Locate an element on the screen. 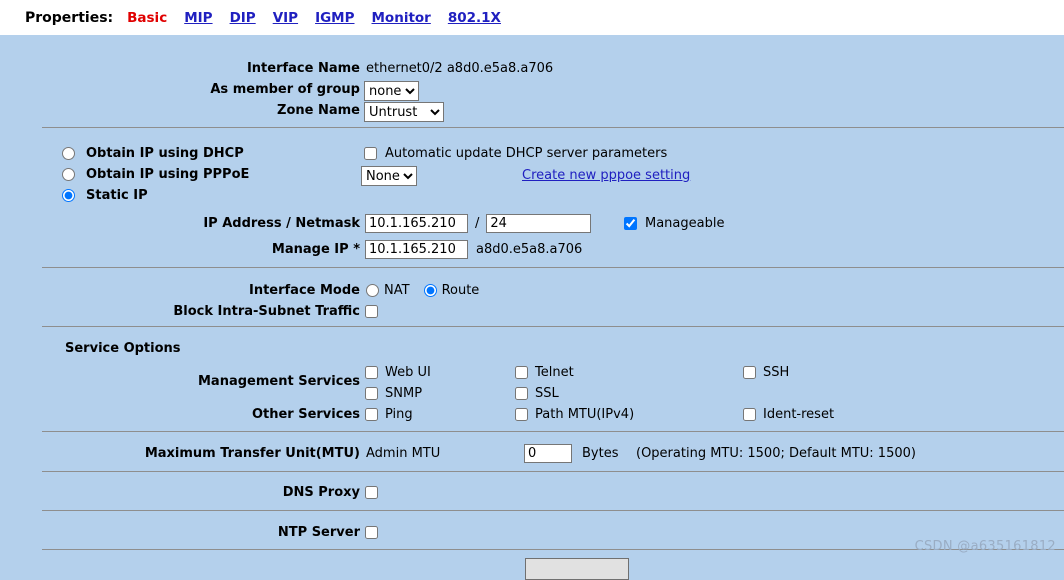 This screenshot has height=580, width=1064. checkbox-option-ssl: SSL is located at coordinates (537, 393).